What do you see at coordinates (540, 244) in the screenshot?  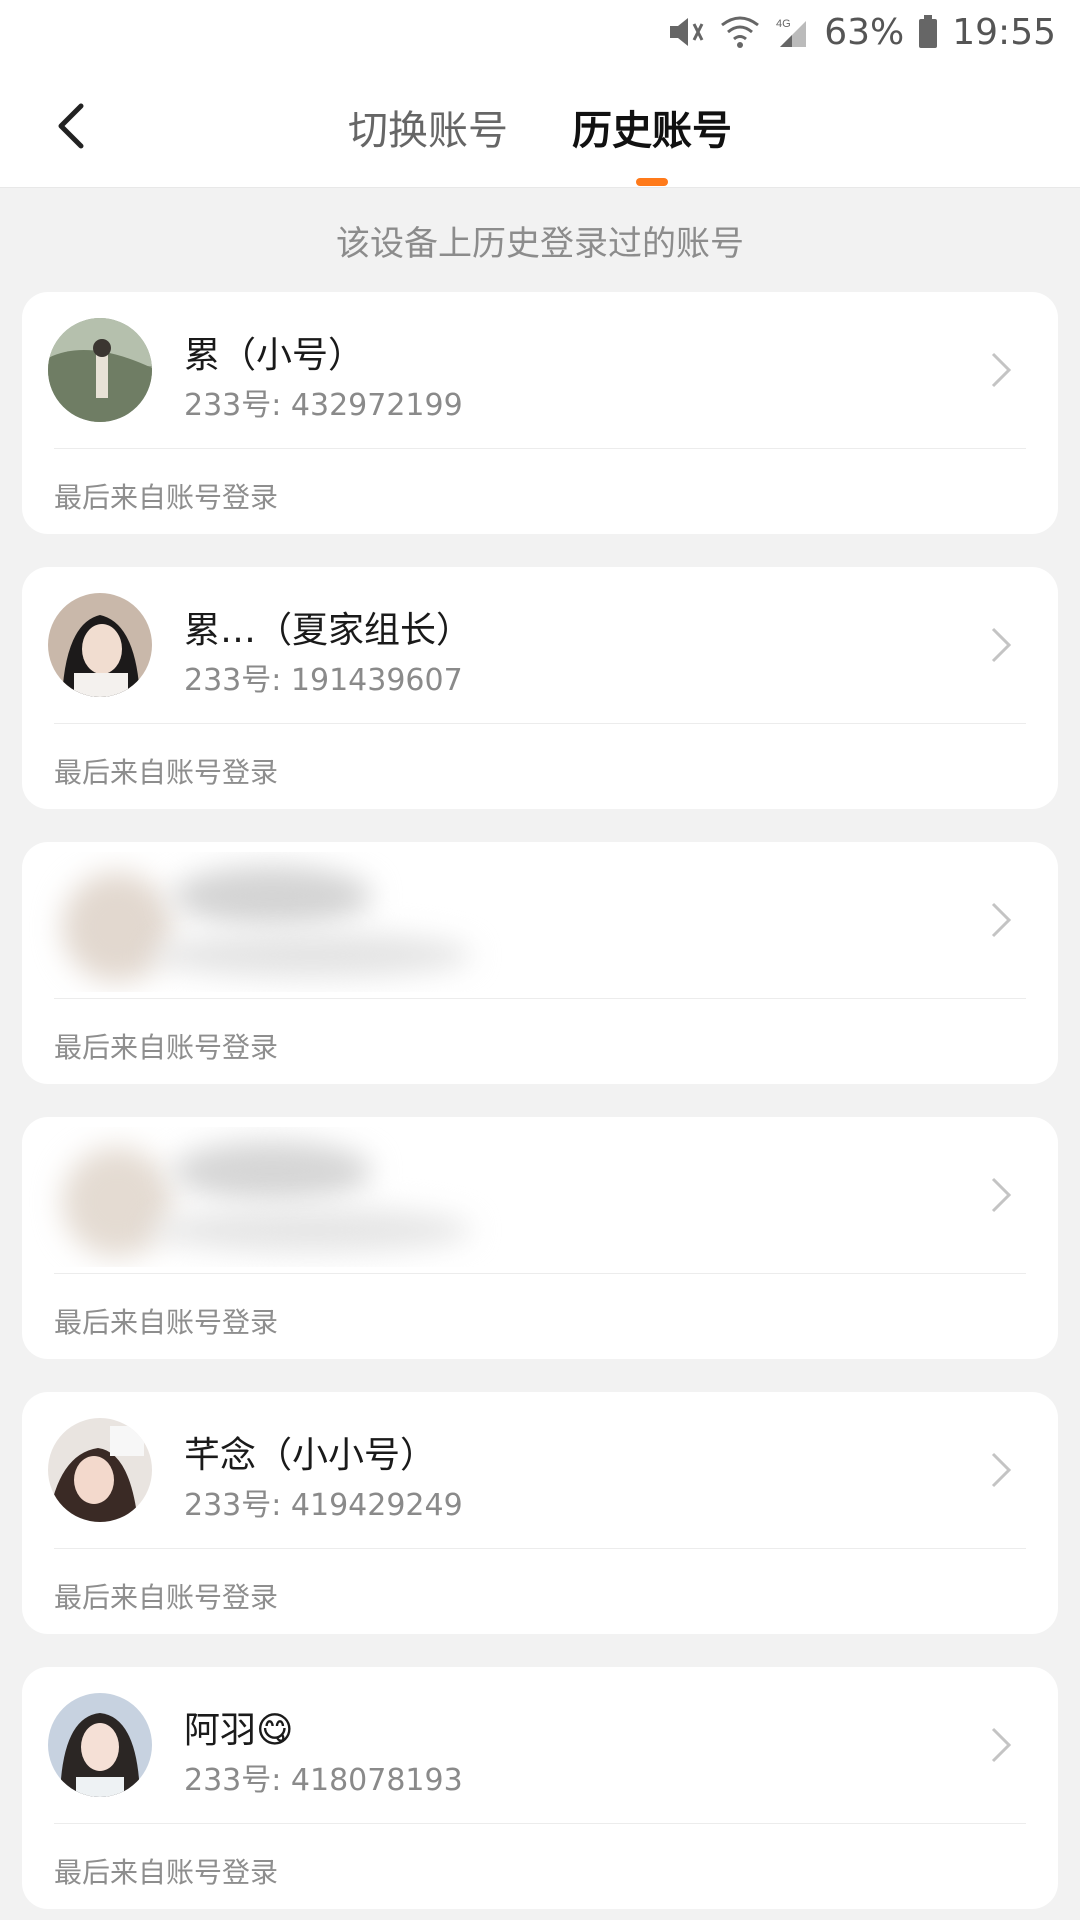 I see `history-subtitle: 该设备上历史登录过的账号` at bounding box center [540, 244].